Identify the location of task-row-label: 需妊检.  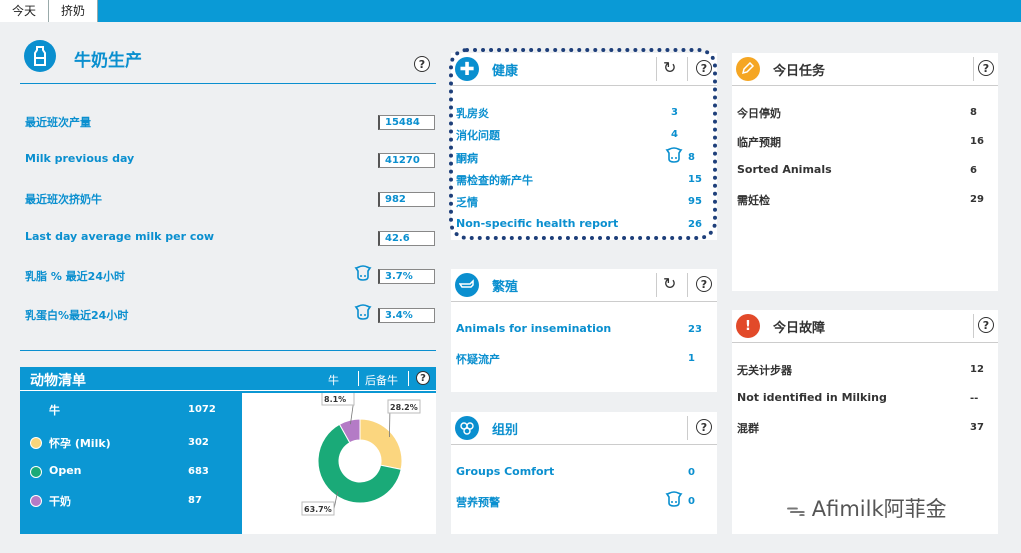
(753, 200).